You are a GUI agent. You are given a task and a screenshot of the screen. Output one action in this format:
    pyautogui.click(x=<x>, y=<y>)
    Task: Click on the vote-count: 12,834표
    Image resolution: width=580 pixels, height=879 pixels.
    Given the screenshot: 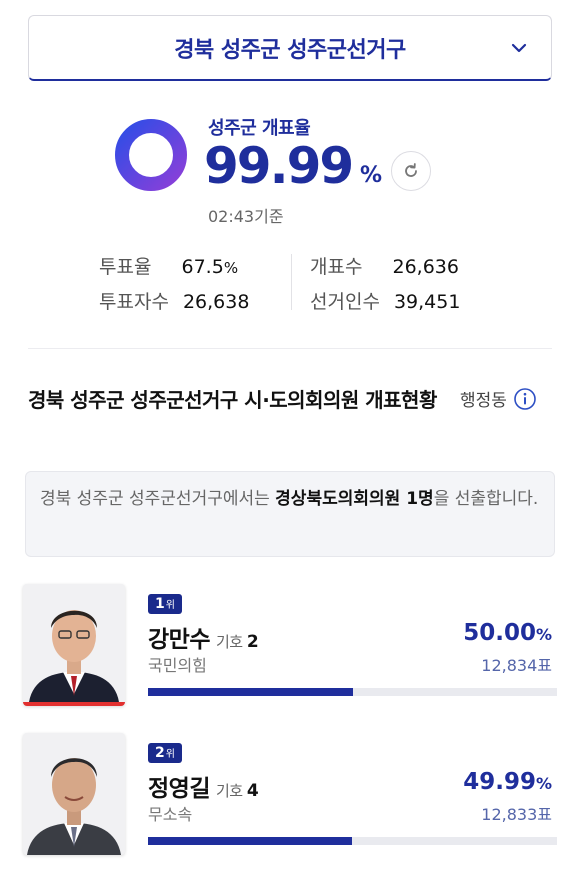 What is the action you would take?
    pyautogui.click(x=516, y=665)
    